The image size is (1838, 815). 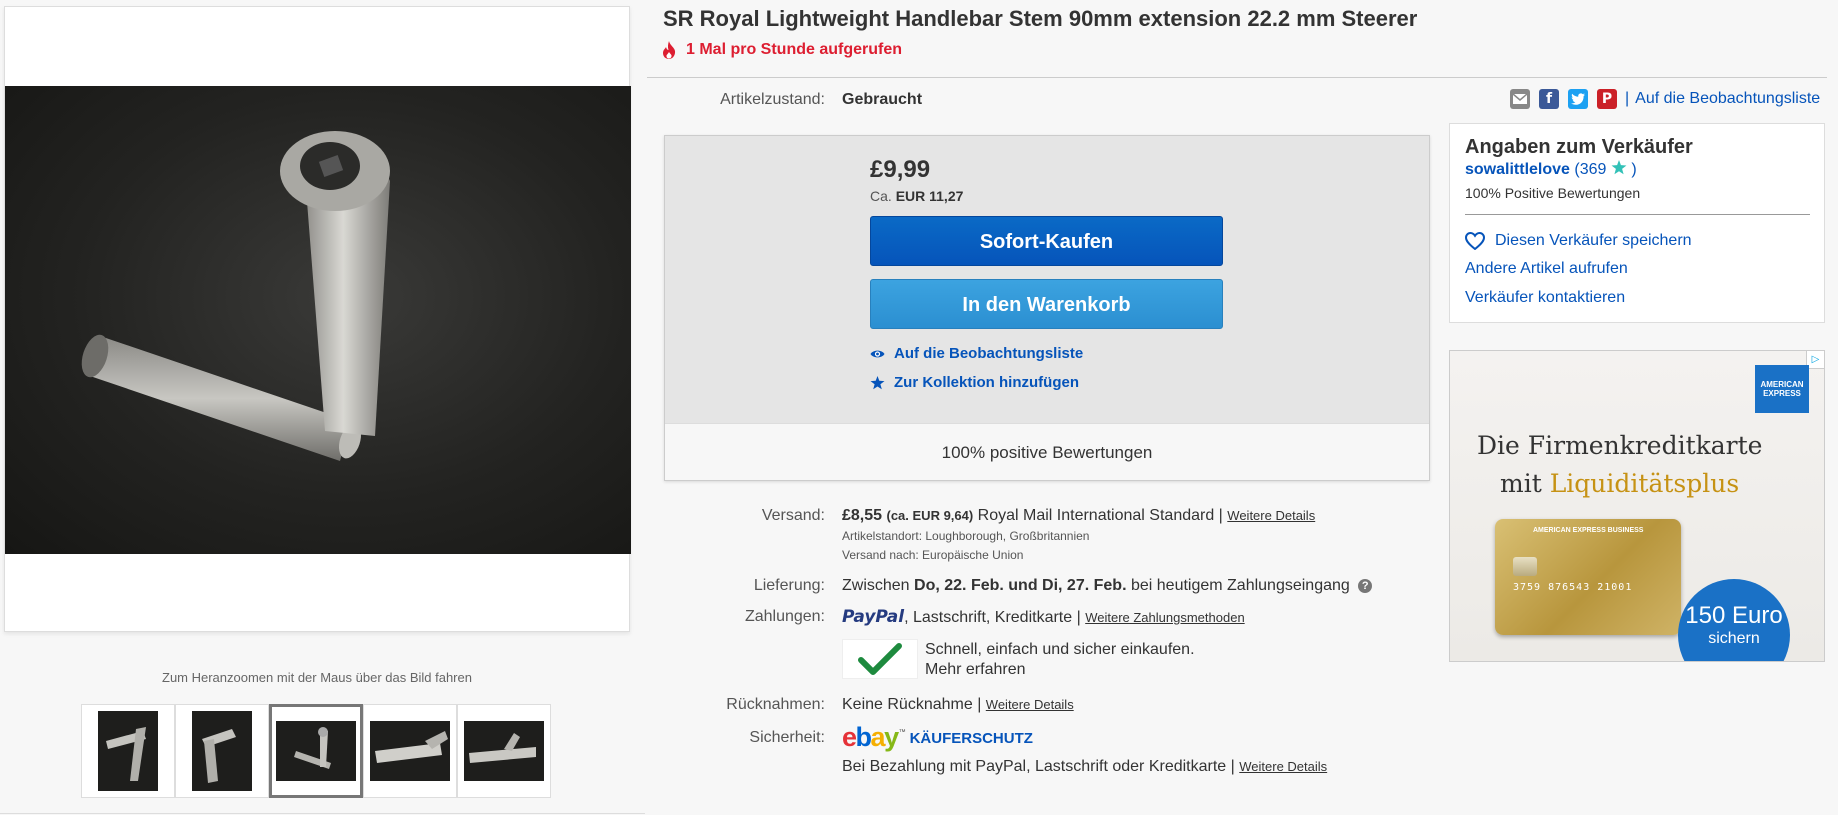 What do you see at coordinates (870, 737) in the screenshot?
I see `ebay-logo: ebay` at bounding box center [870, 737].